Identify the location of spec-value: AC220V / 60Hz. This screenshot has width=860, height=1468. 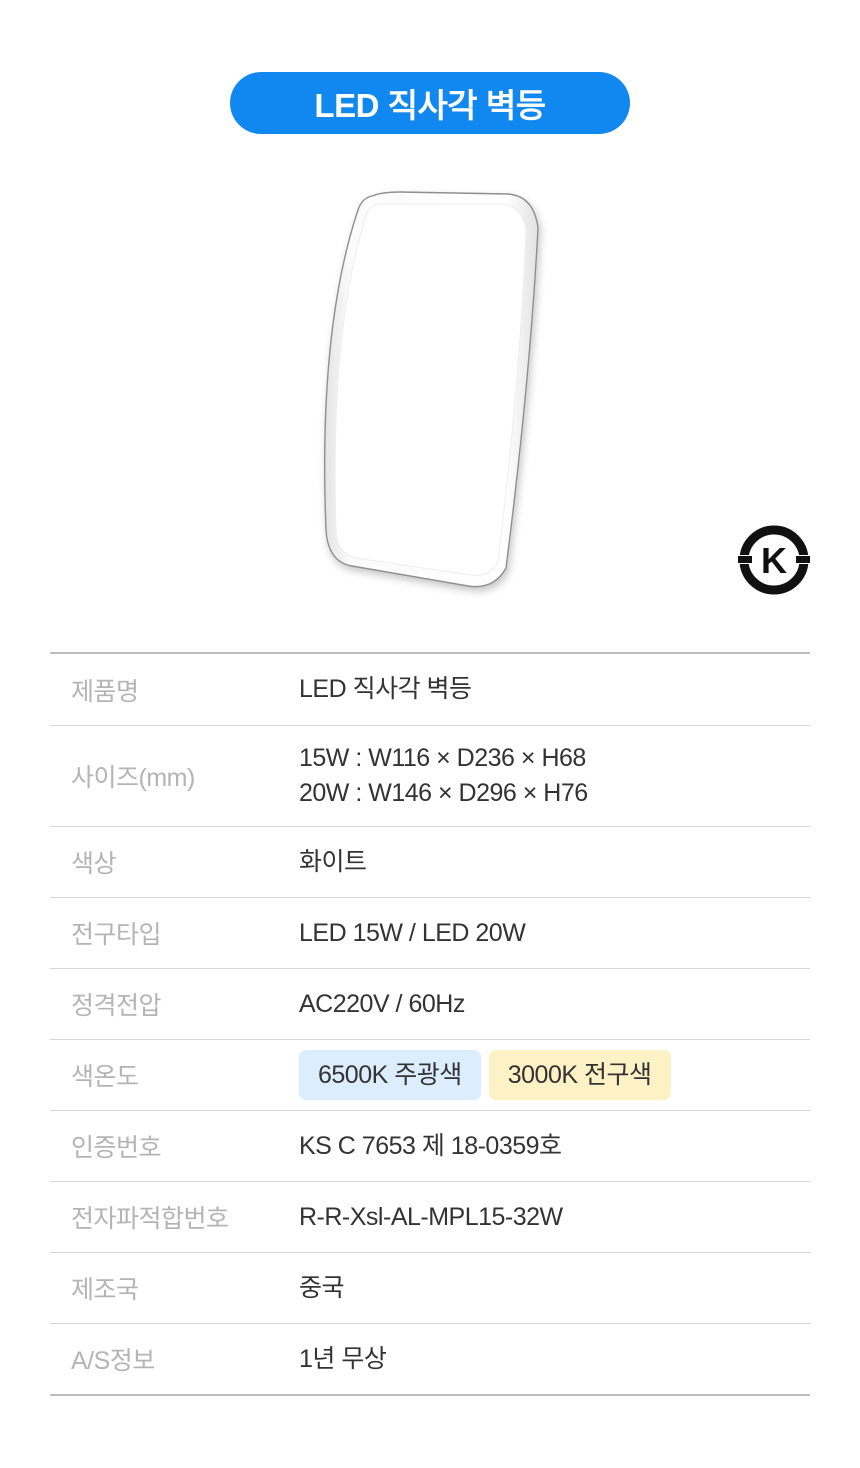
(382, 1003).